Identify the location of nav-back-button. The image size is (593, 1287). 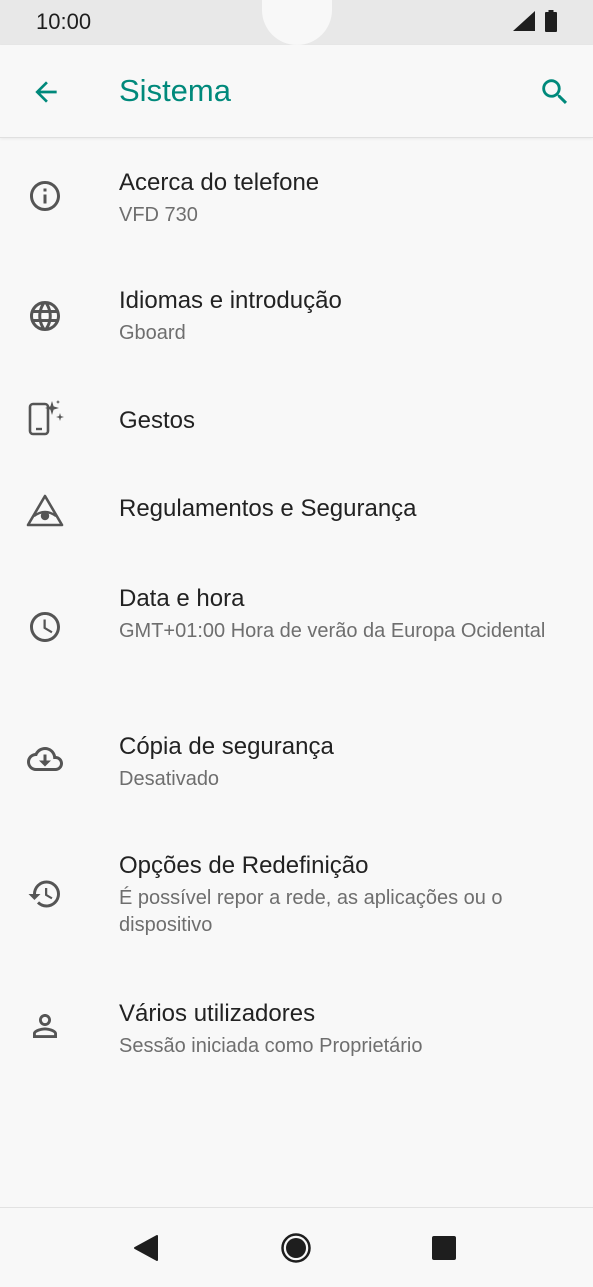
(146, 1248).